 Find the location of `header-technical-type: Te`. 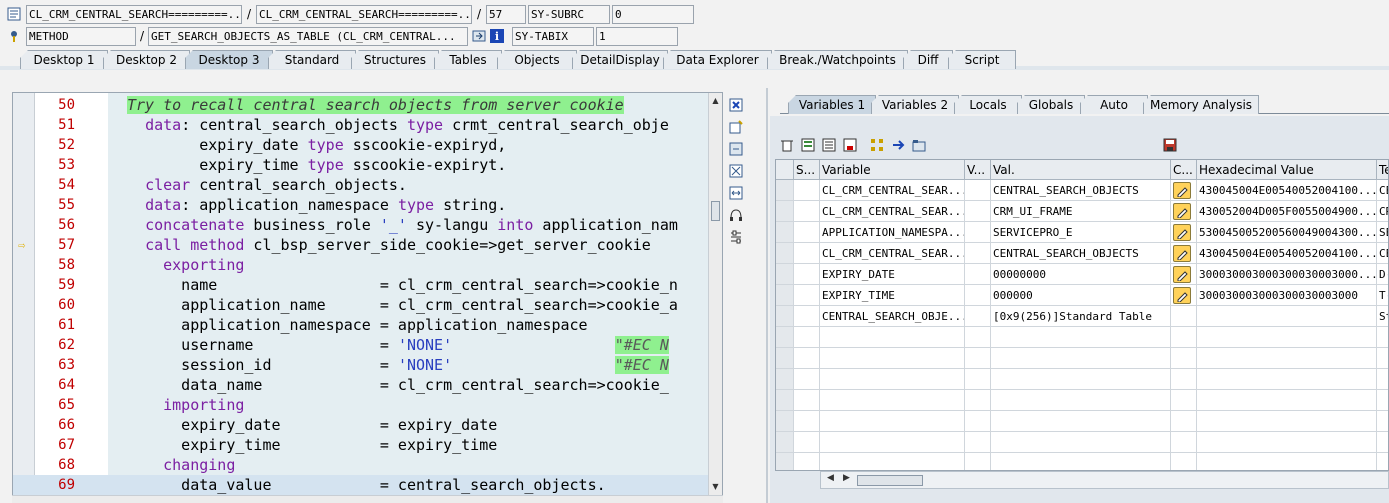

header-technical-type: Te is located at coordinates (1382, 170).